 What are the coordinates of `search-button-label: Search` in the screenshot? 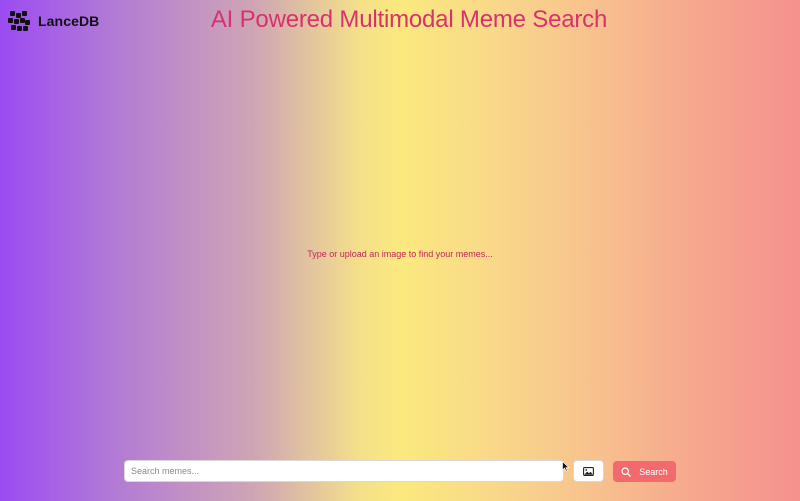 It's located at (653, 471).